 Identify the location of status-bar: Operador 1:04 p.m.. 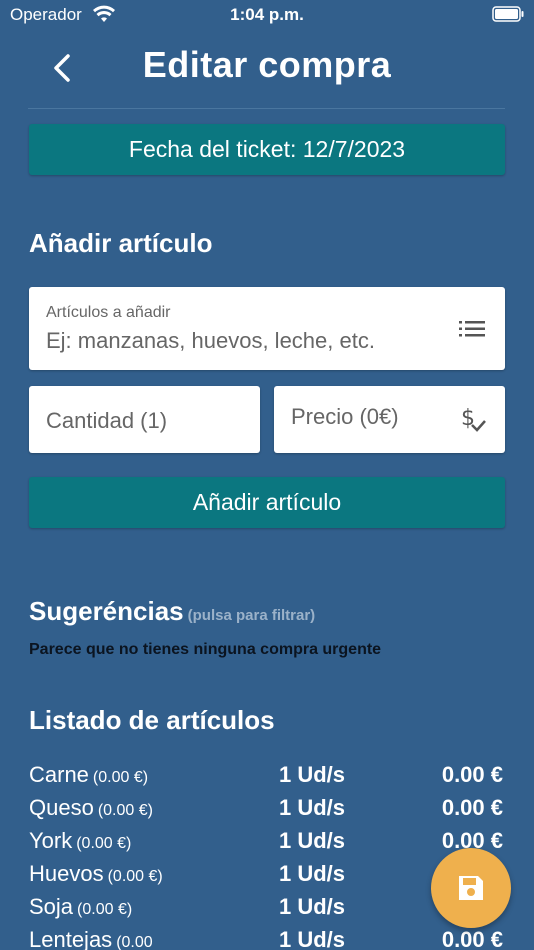
(267, 15).